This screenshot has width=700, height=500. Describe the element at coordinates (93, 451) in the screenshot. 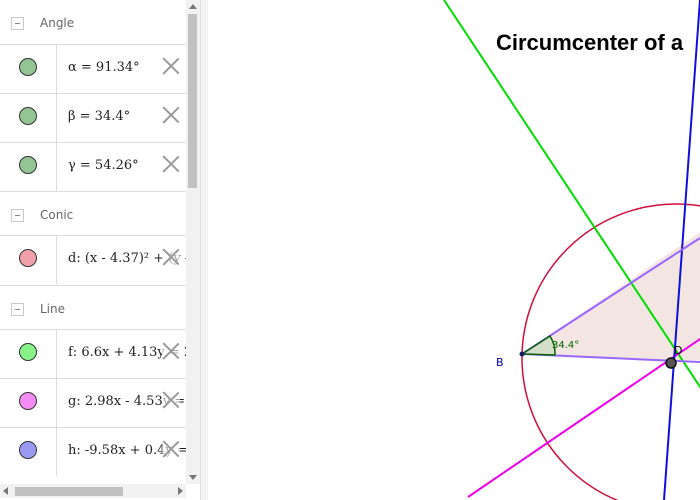

I see `algebra-item-line-h: h: -9.58x + 0.4y = -` at that location.